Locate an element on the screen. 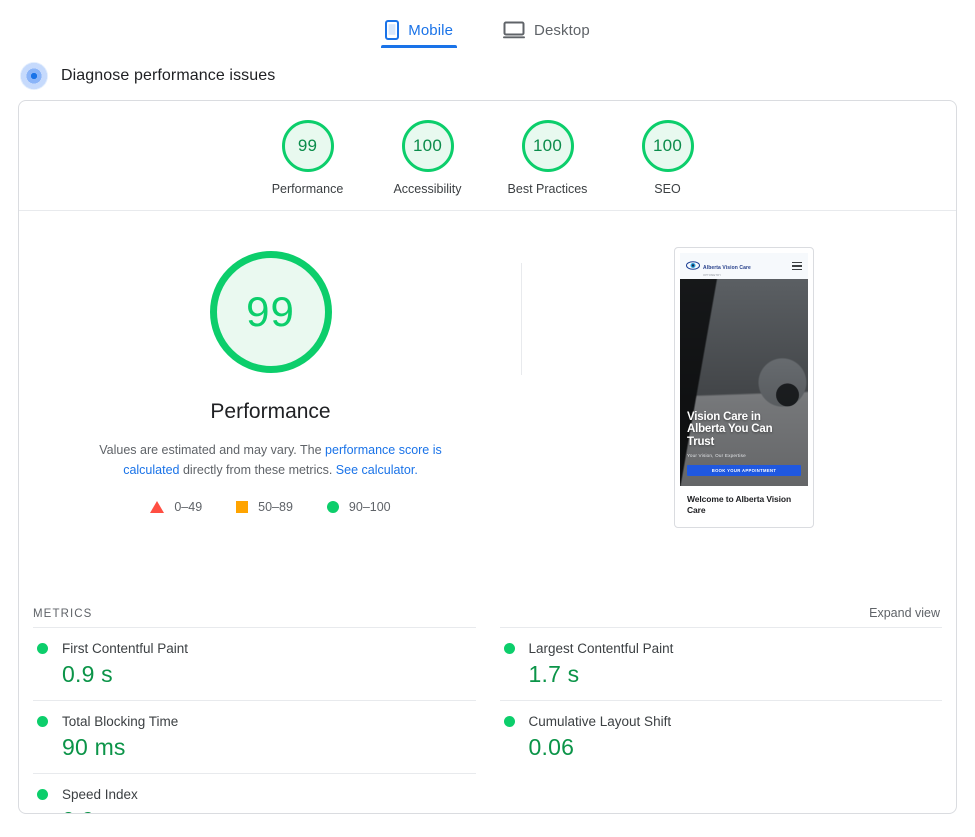 This screenshot has width=975, height=837. legend-range-fail: 0–49 is located at coordinates (188, 507).